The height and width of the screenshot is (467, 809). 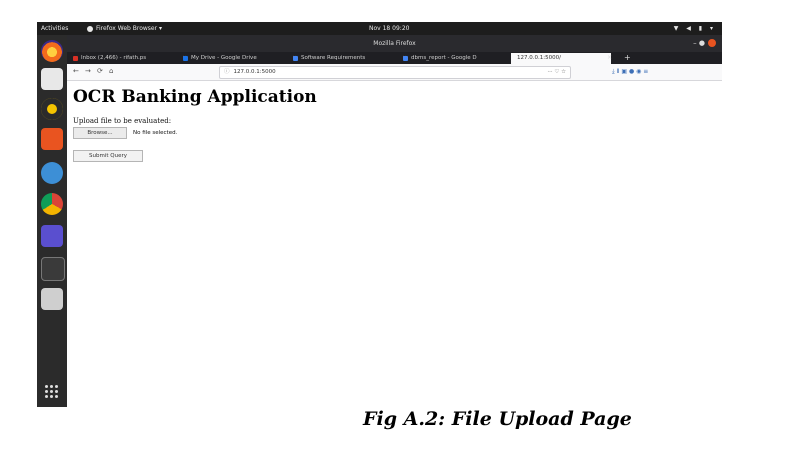 I want to click on close-tab-icon: ×, so click(x=609, y=58).